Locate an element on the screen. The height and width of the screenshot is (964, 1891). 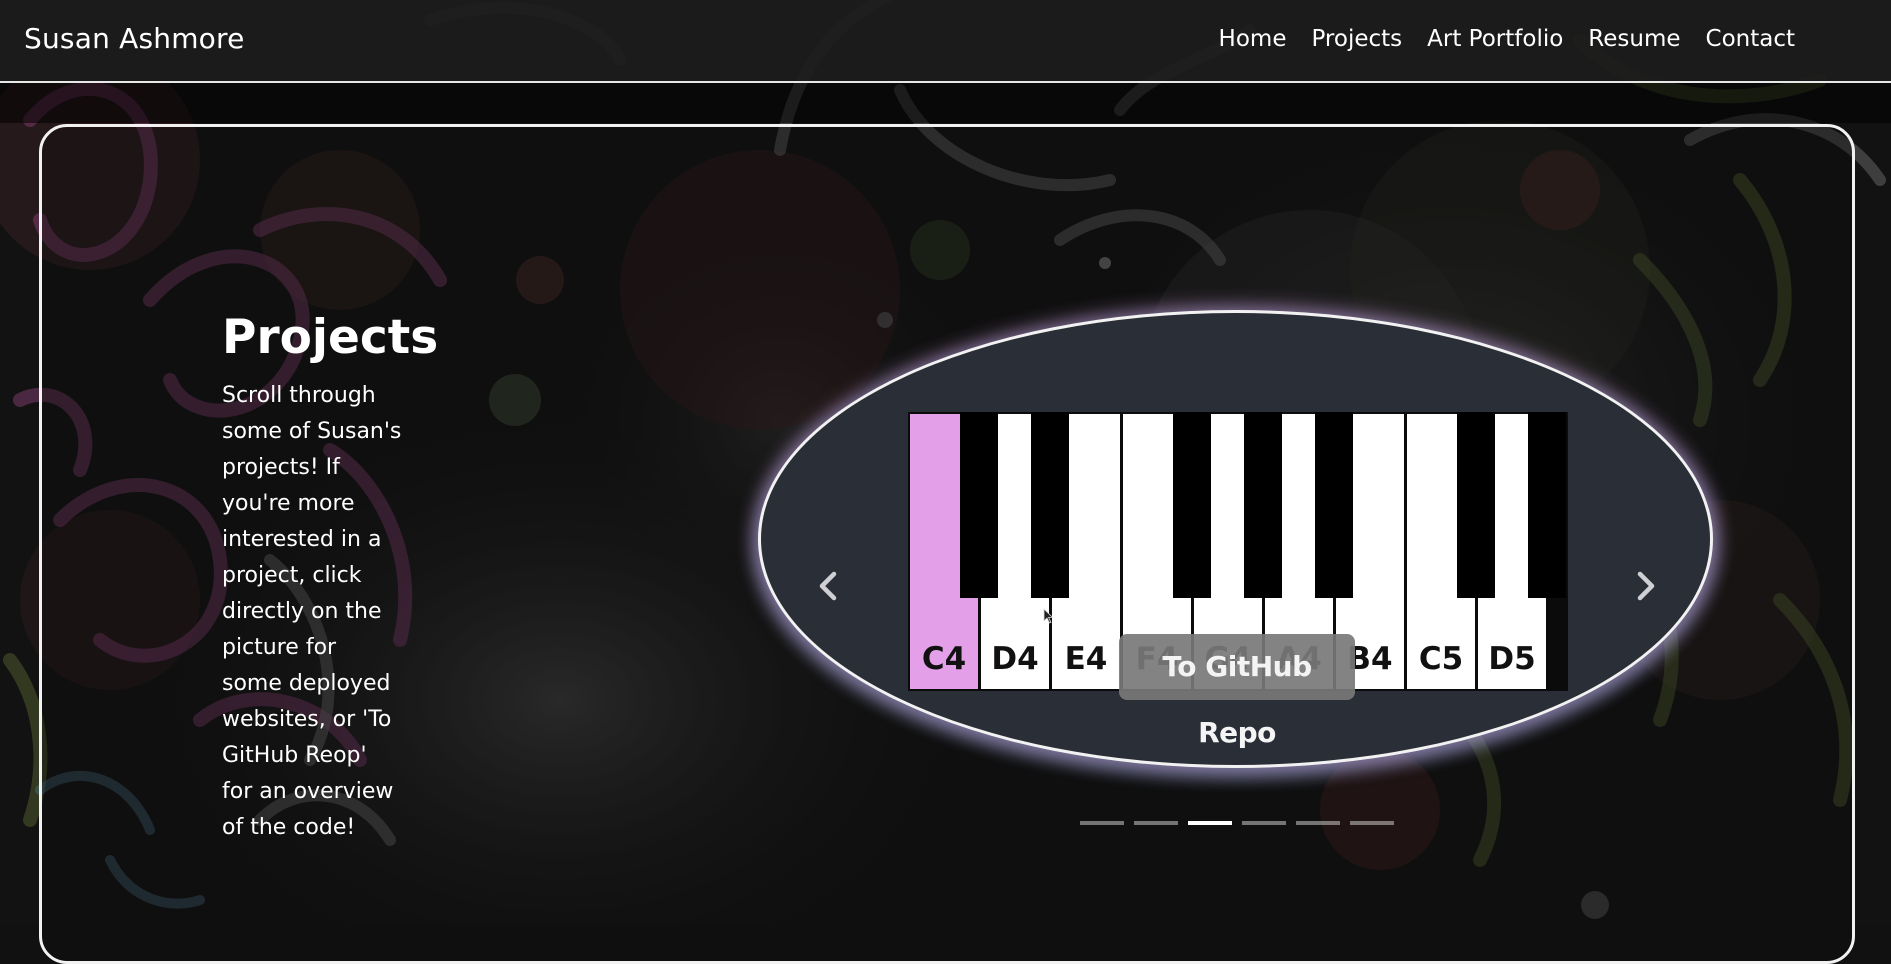
chevron-right-icon is located at coordinates (1646, 586).